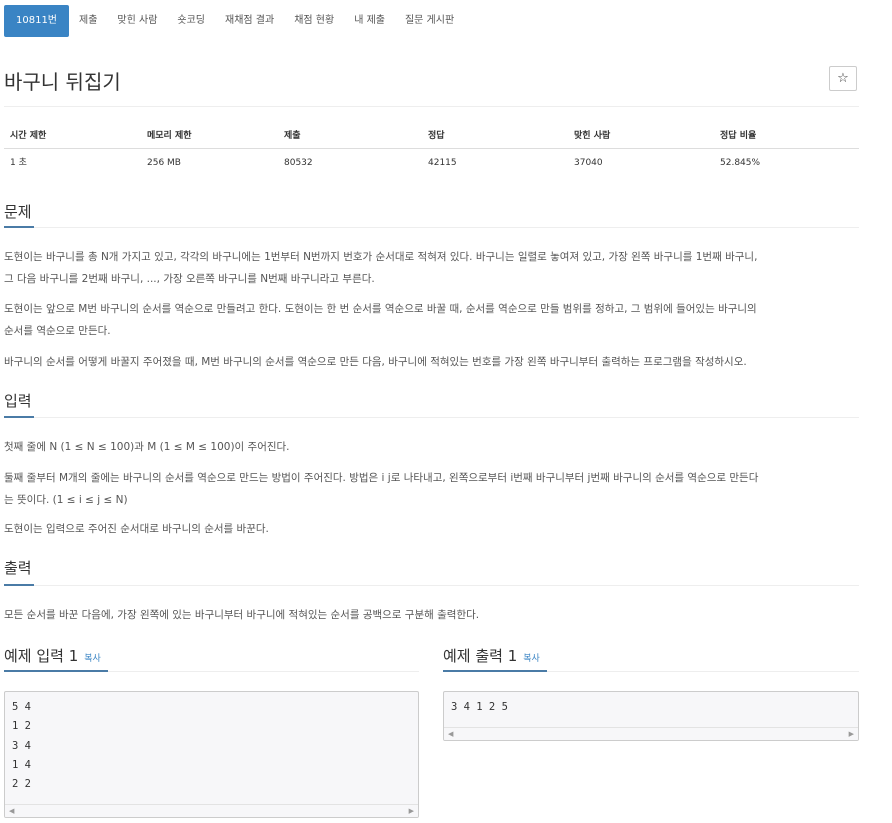 This screenshot has height=823, width=892. I want to click on star-icon: ☆, so click(843, 78).